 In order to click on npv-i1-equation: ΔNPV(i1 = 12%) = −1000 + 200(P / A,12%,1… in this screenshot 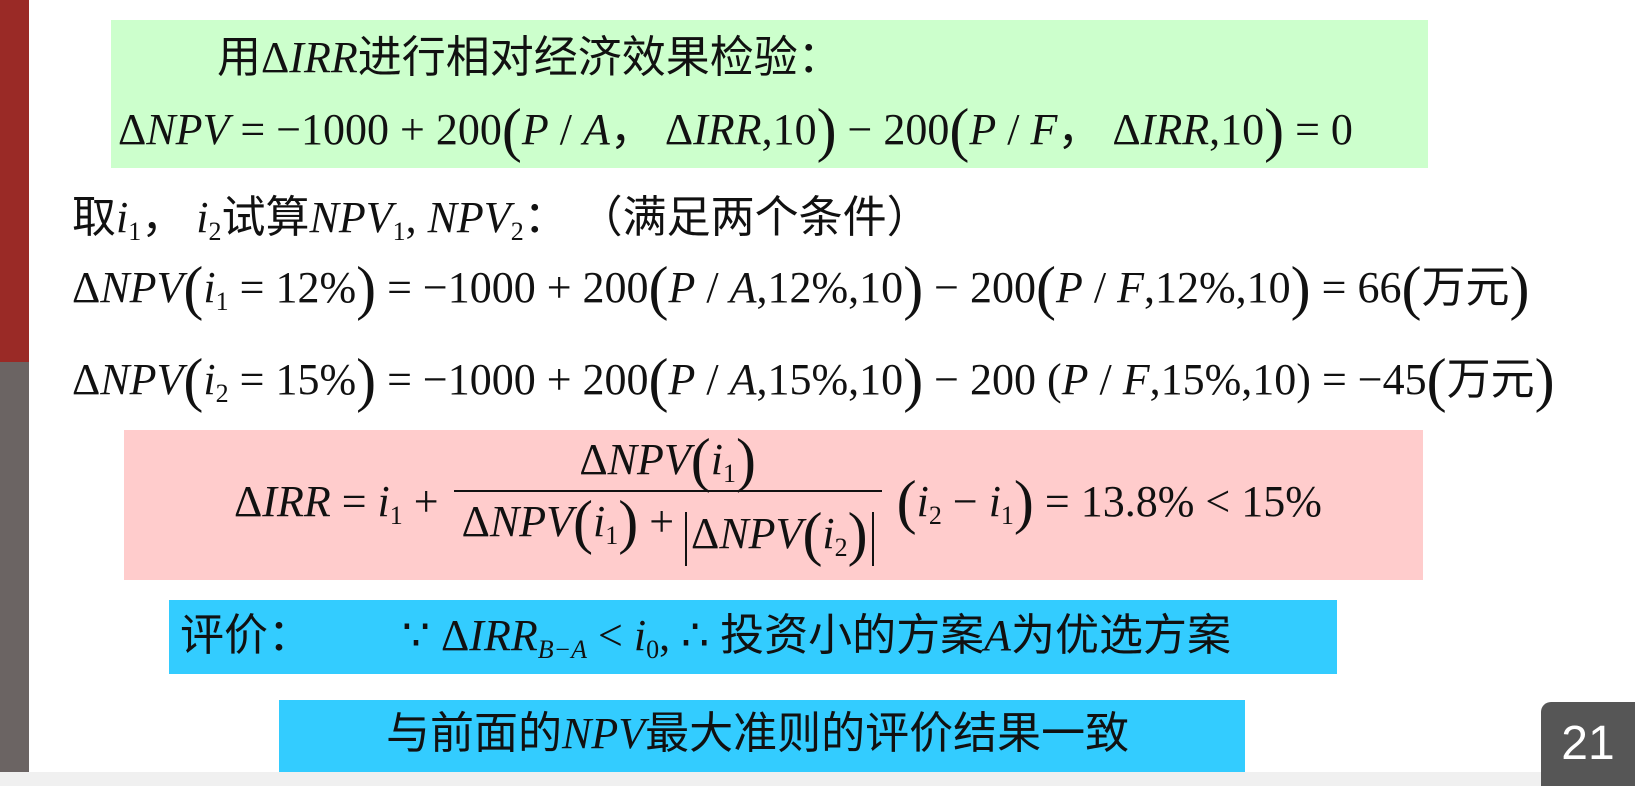, I will do `click(801, 288)`.